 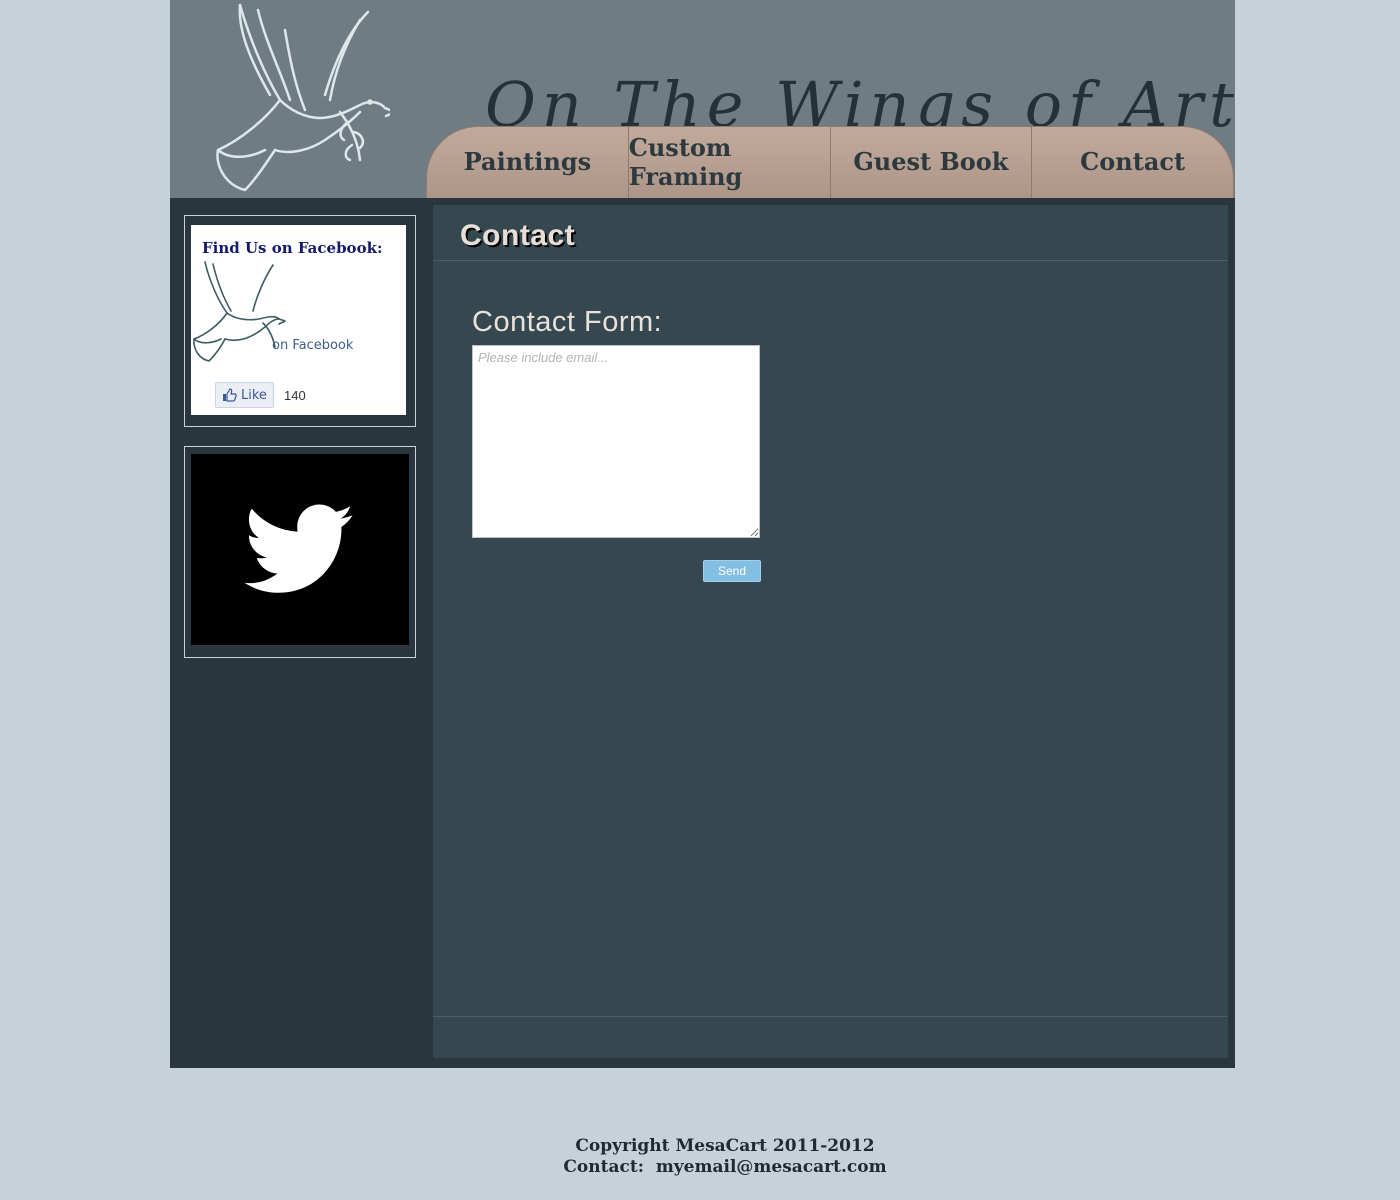 I want to click on facebook-widget-subtitle: on Facebook, so click(x=313, y=345).